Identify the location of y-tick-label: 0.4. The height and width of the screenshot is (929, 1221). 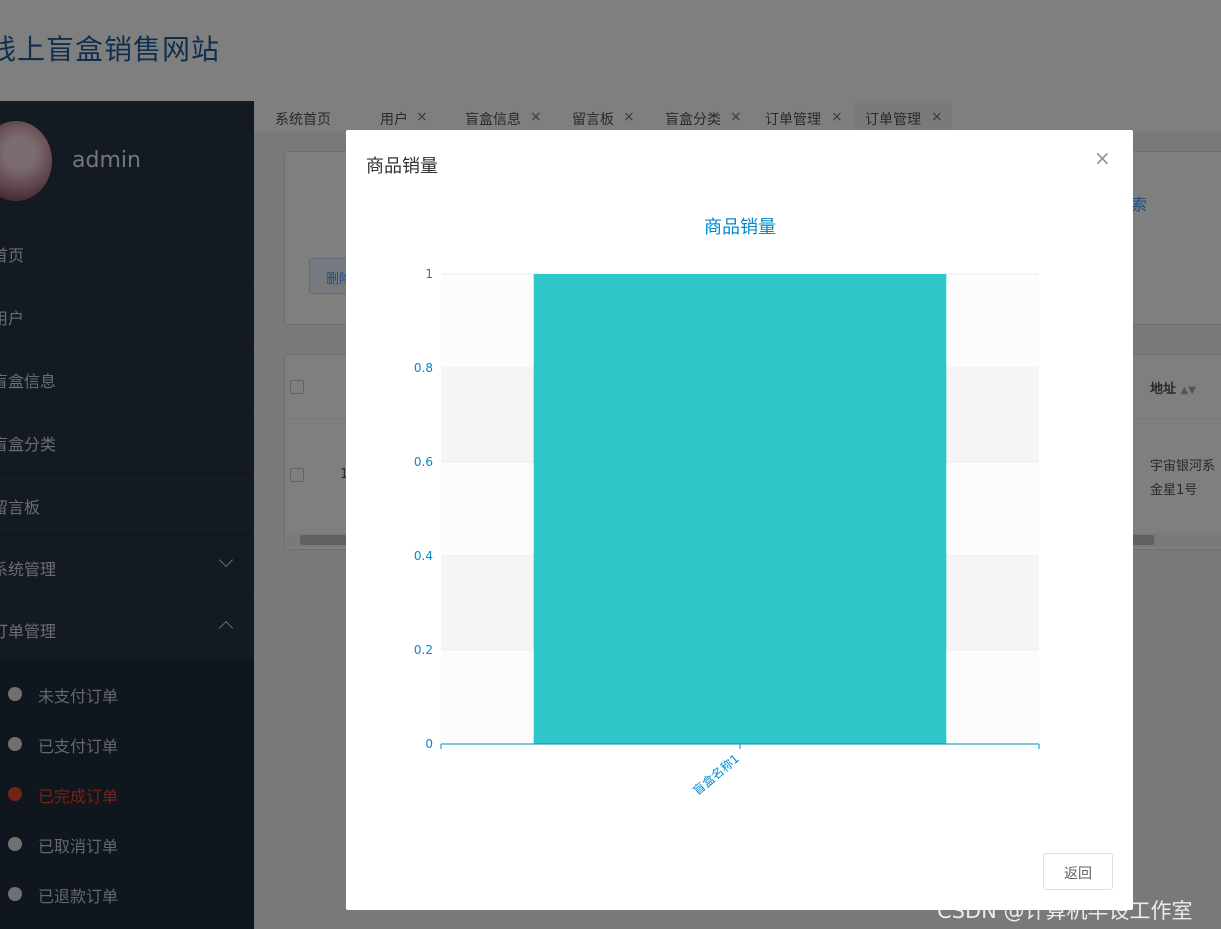
(423, 556).